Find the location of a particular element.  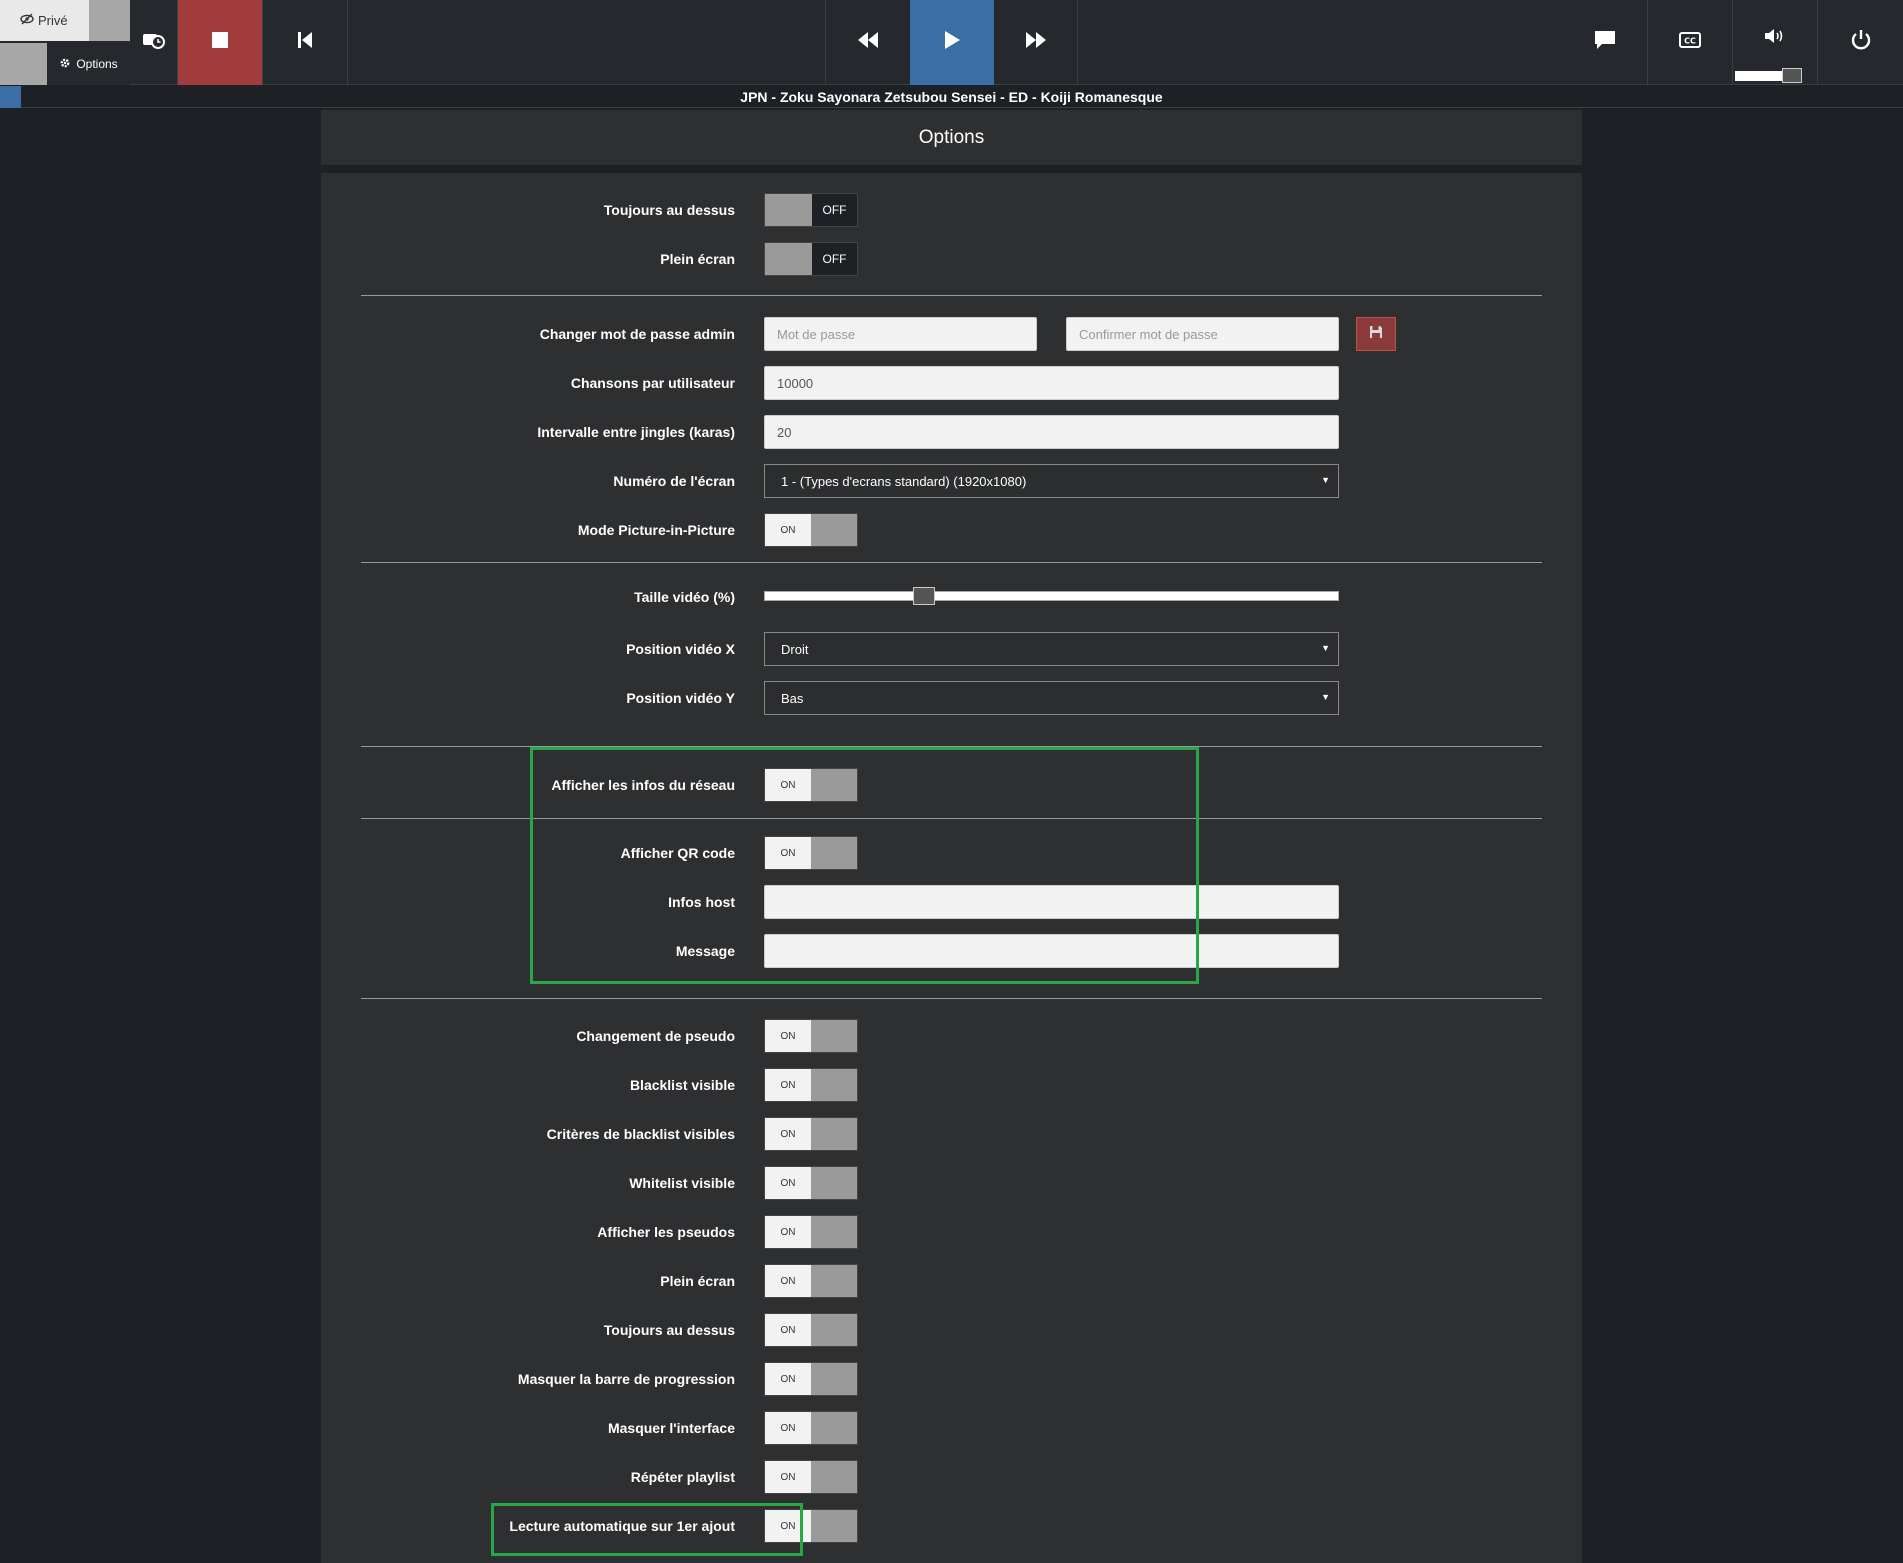

volume-slider is located at coordinates (1775, 75).